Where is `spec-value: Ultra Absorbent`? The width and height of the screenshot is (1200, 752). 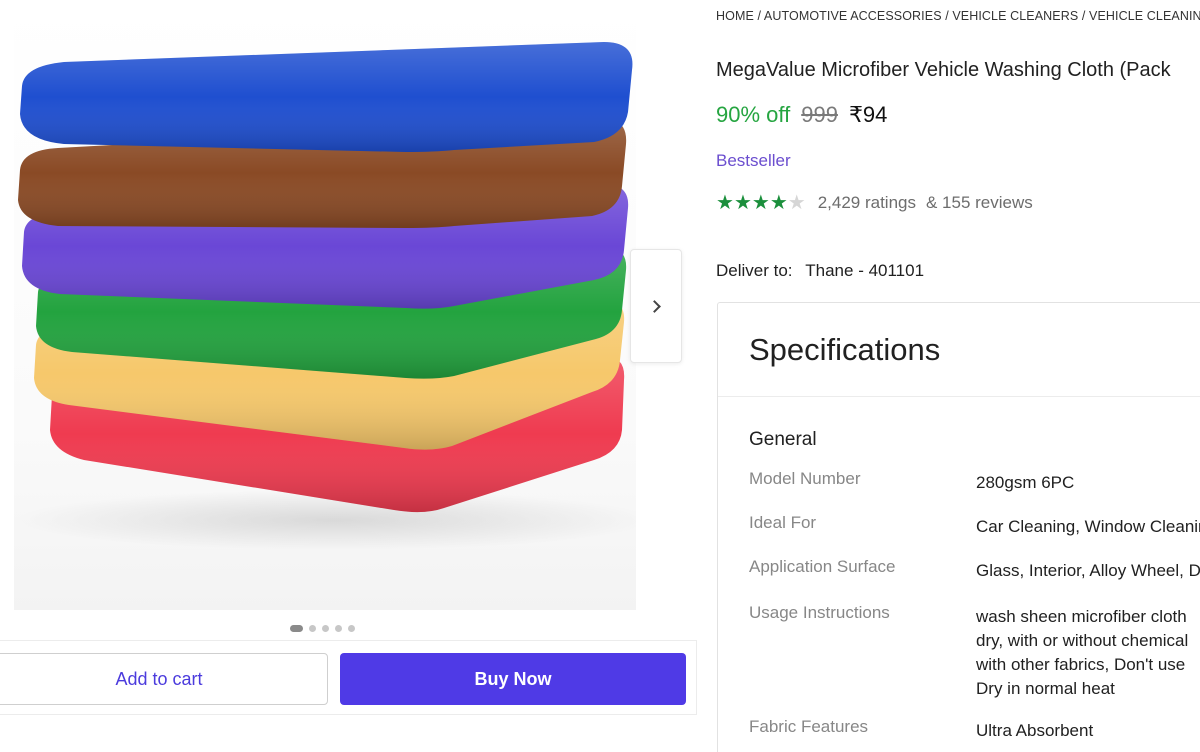 spec-value: Ultra Absorbent is located at coordinates (1035, 730).